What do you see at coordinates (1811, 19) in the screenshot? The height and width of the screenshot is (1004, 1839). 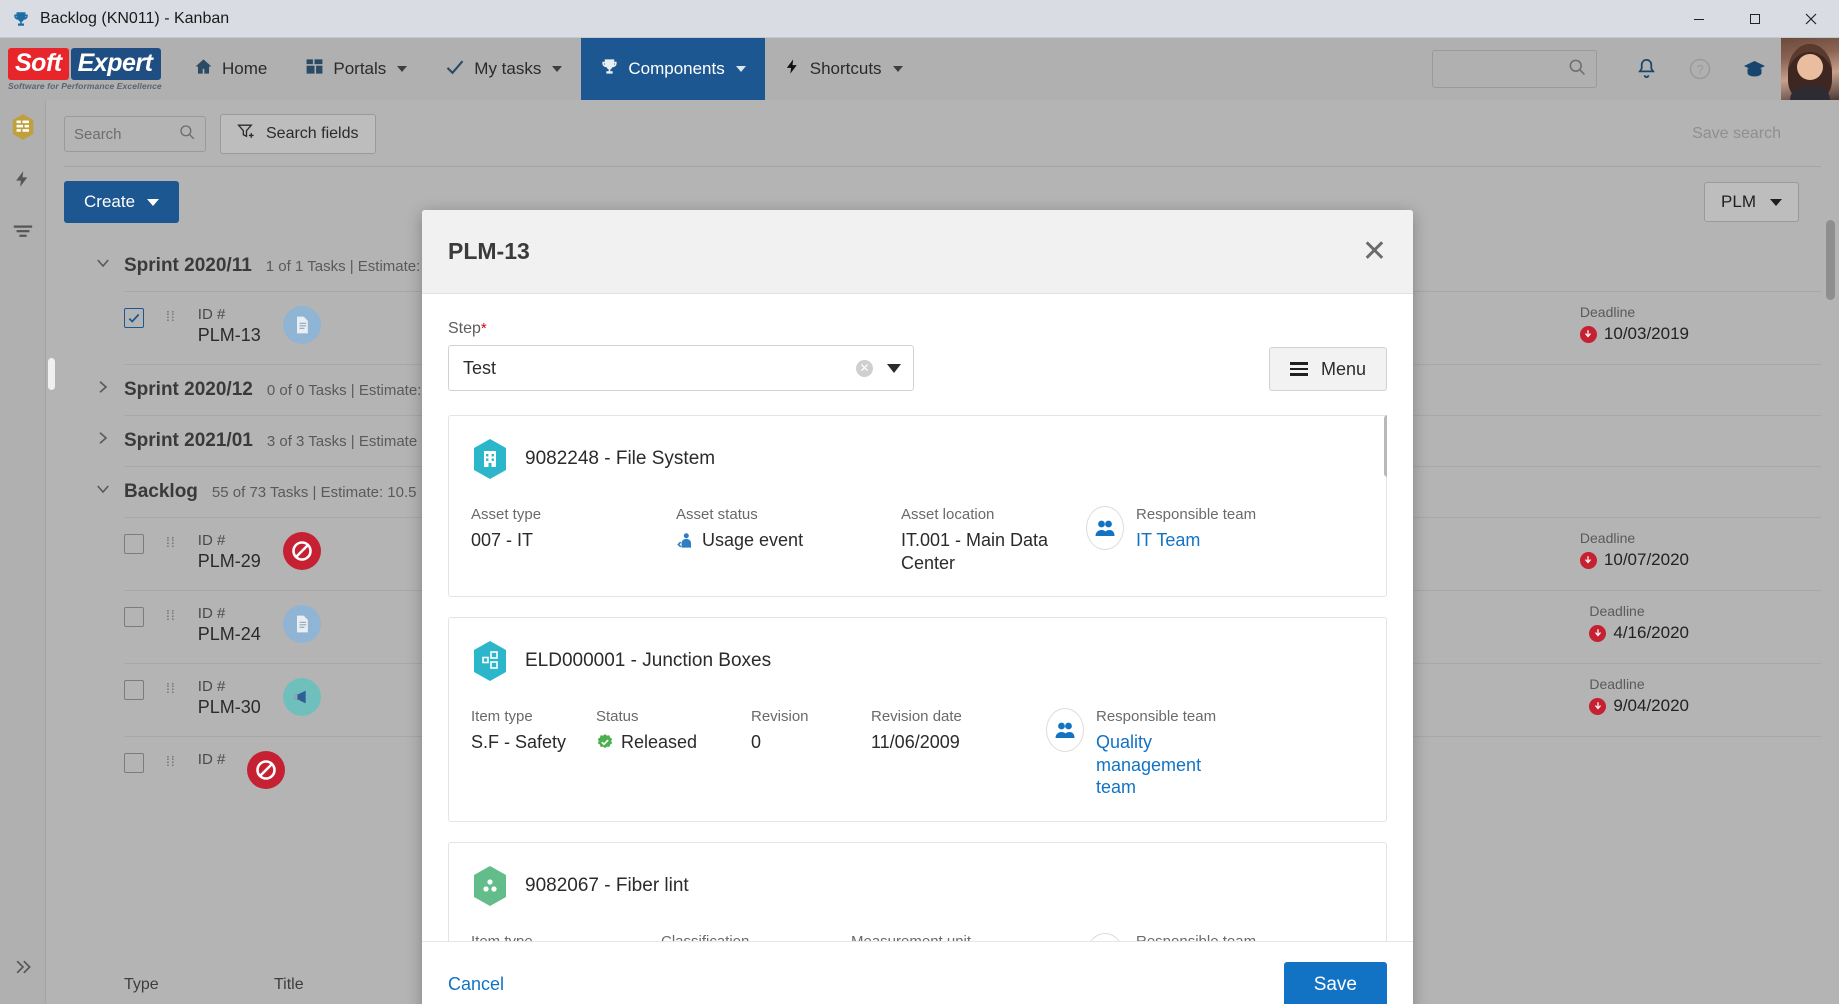 I see `close-button` at bounding box center [1811, 19].